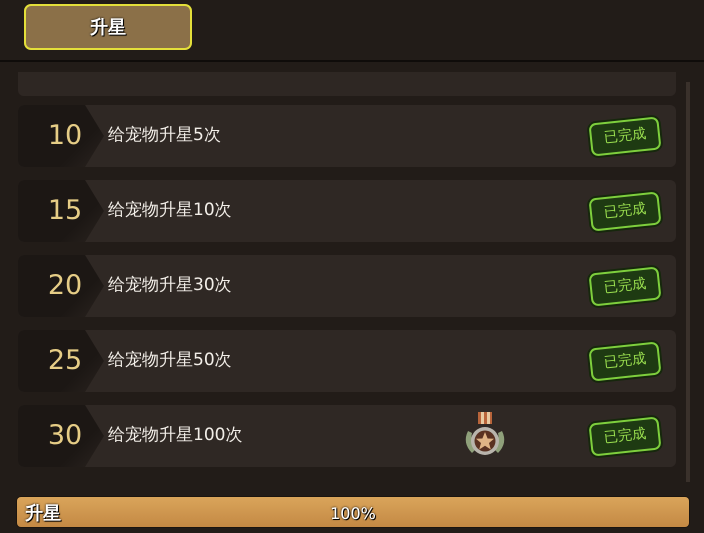 The height and width of the screenshot is (533, 704). I want to click on level-number: 30, so click(64, 435).